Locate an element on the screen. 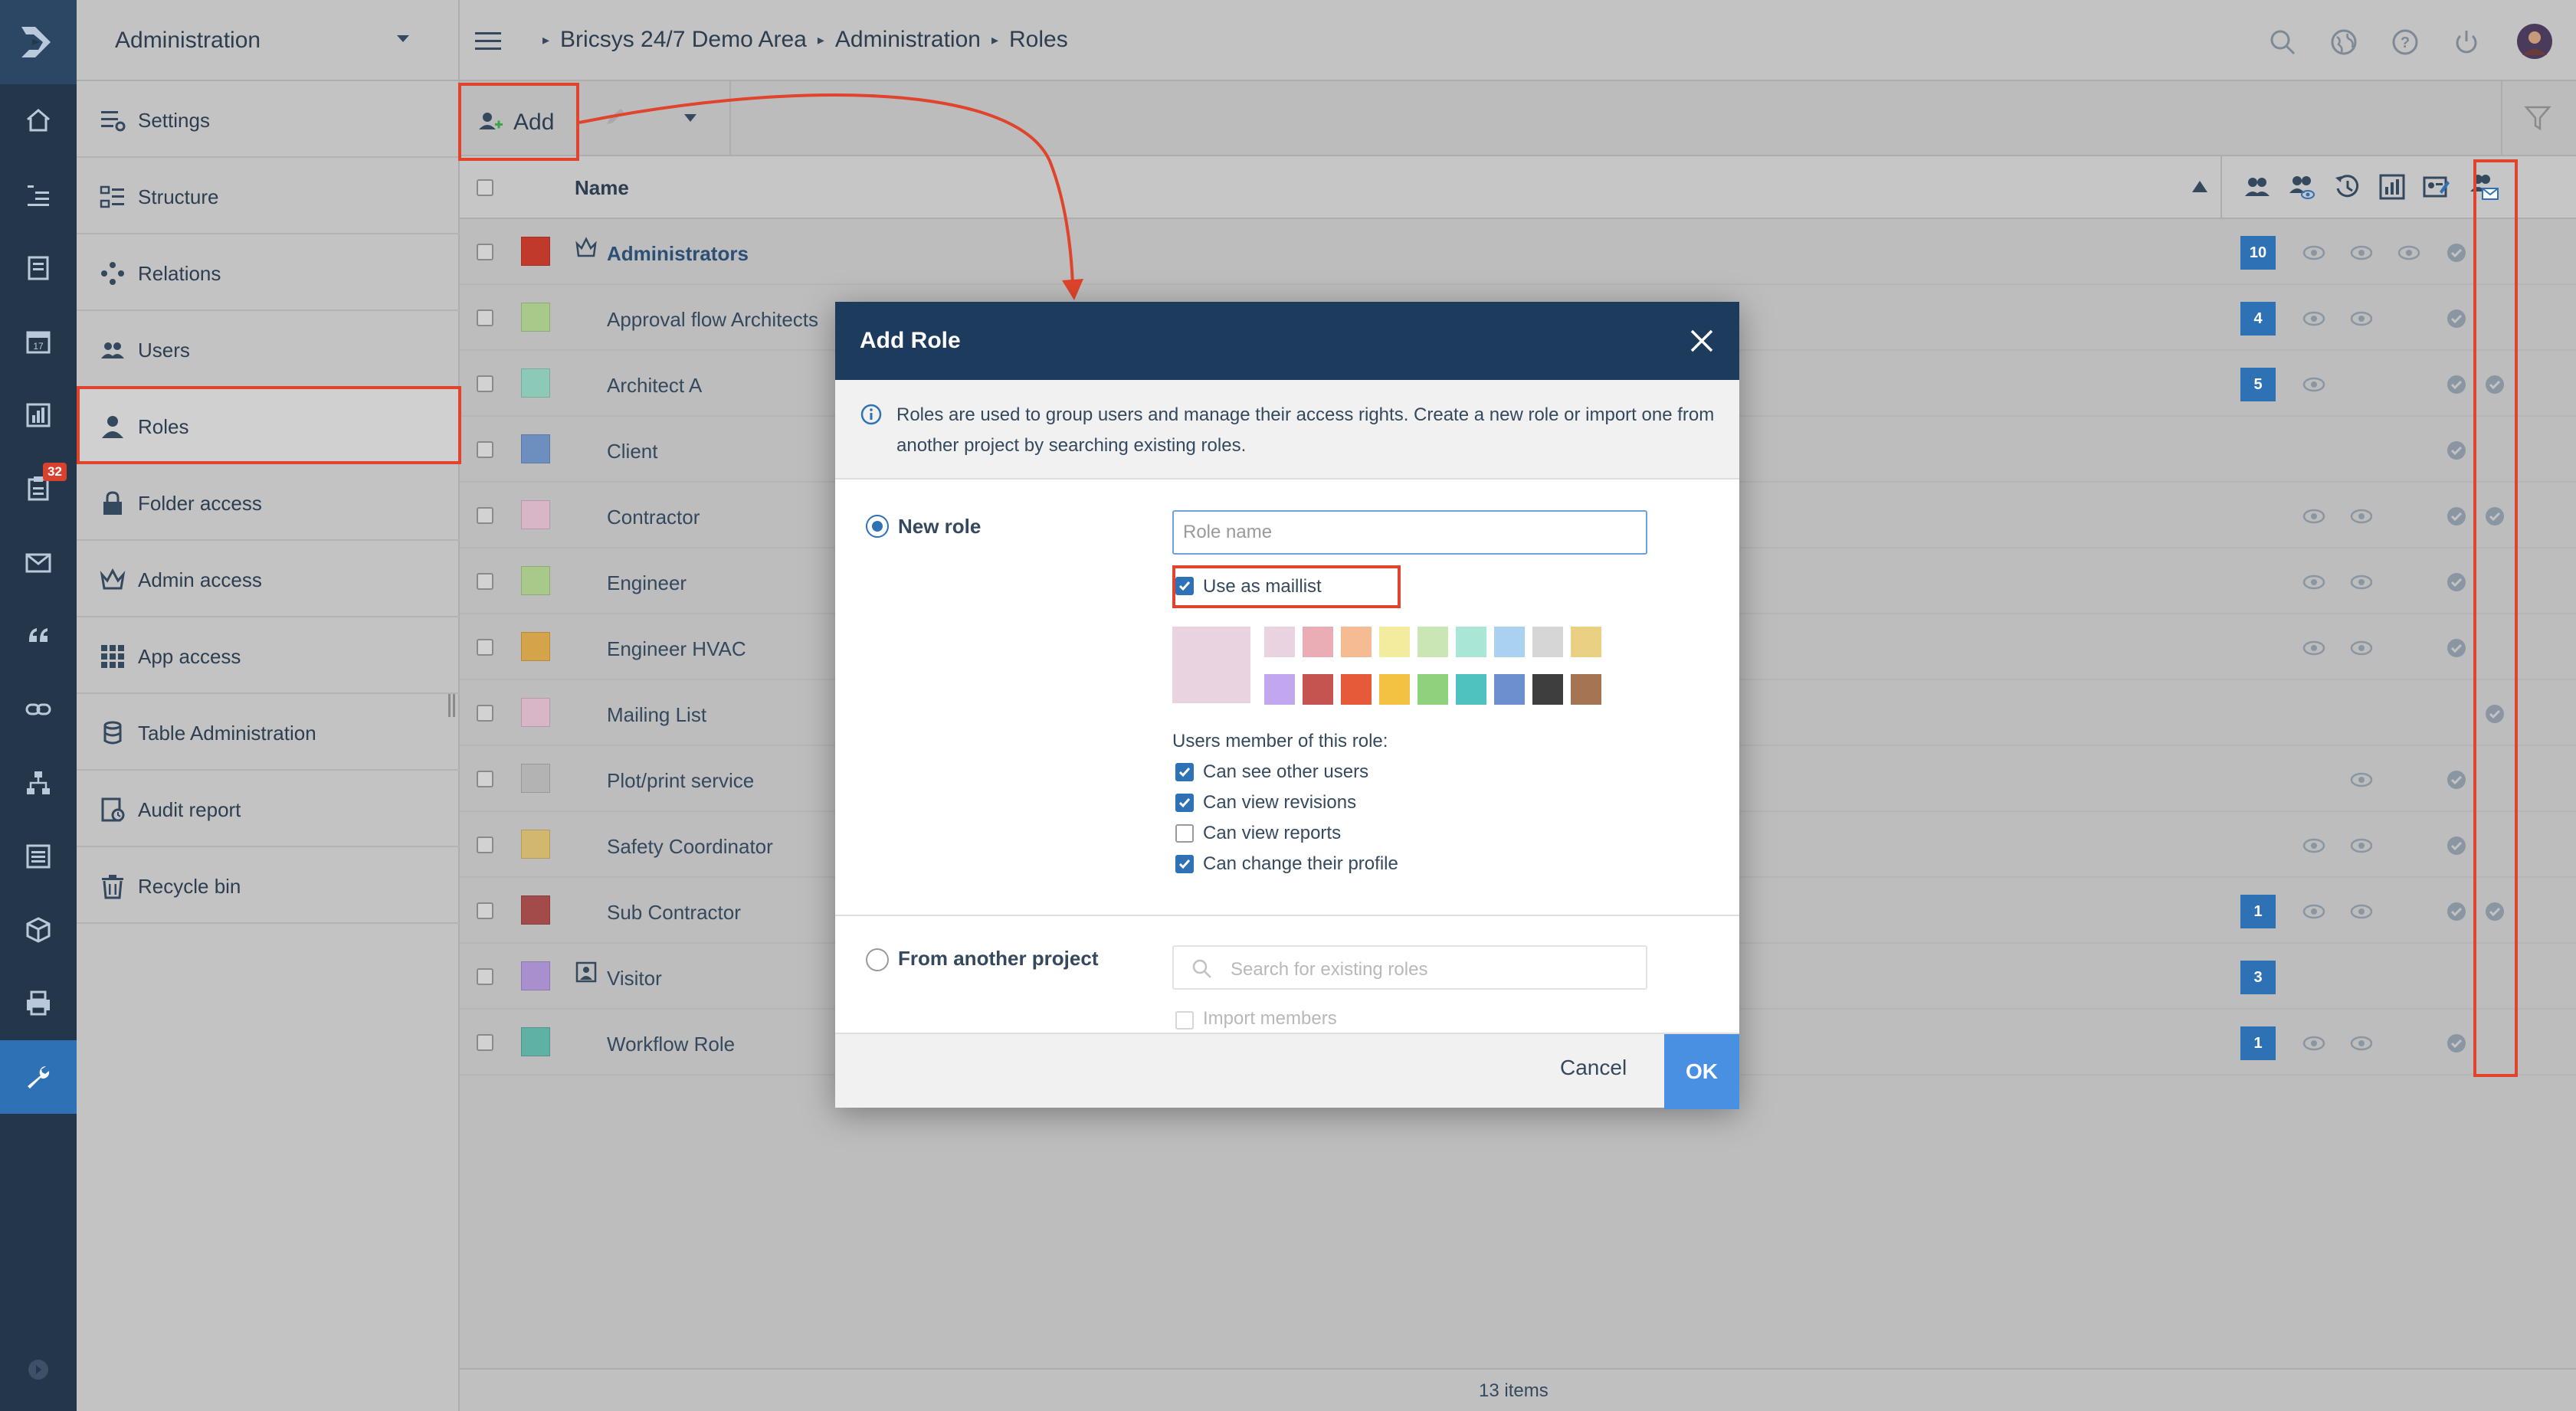 Image resolution: width=2576 pixels, height=1411 pixels. selected-color-preview is located at coordinates (1211, 665).